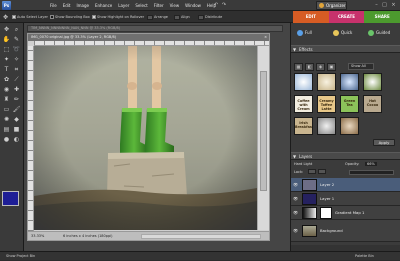  I want to click on layers-filter-field, so click(371, 172).